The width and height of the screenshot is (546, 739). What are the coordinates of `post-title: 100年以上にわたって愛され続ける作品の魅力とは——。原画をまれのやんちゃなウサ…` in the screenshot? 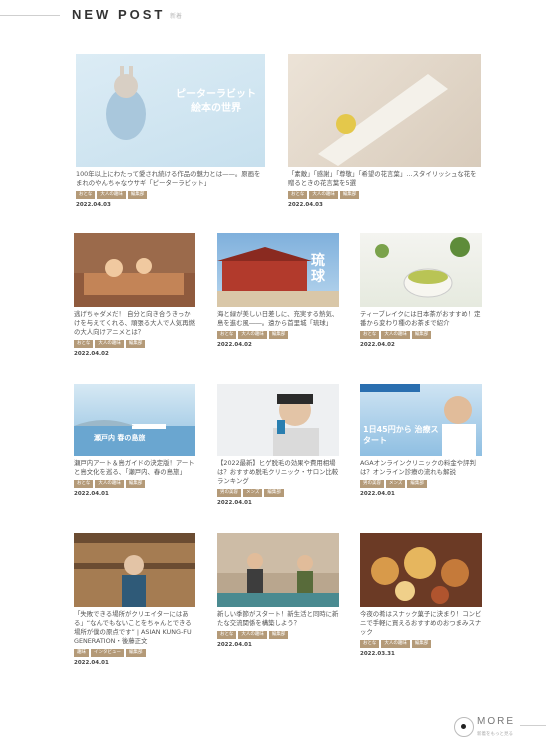 It's located at (170, 179).